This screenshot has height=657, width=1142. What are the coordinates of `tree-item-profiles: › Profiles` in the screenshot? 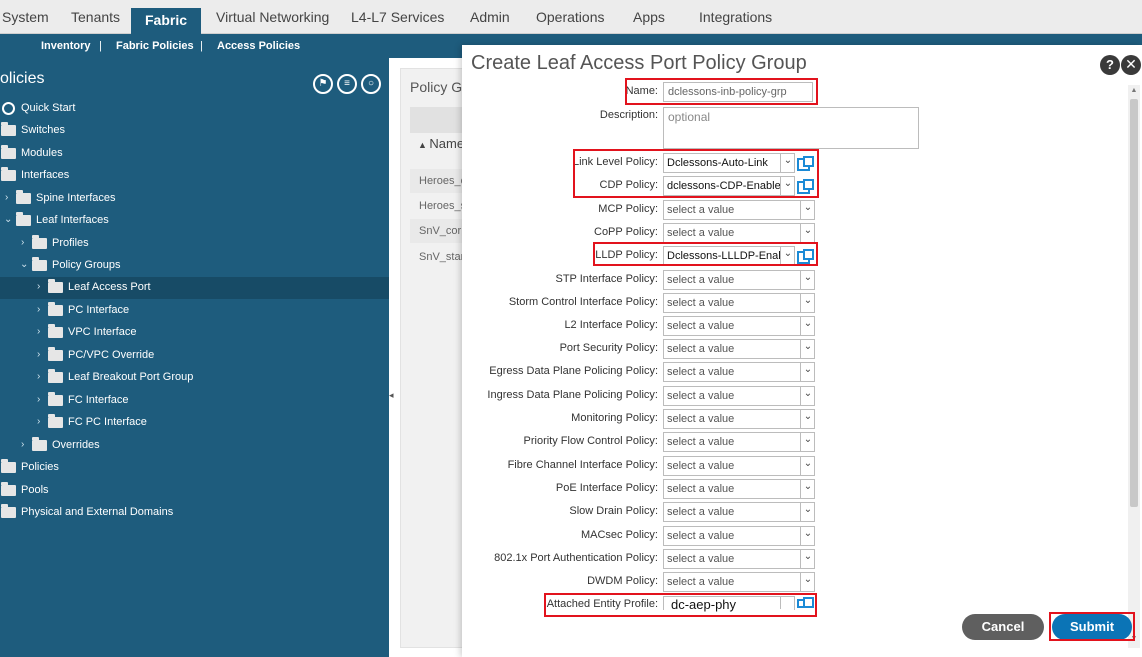 It's located at (194, 244).